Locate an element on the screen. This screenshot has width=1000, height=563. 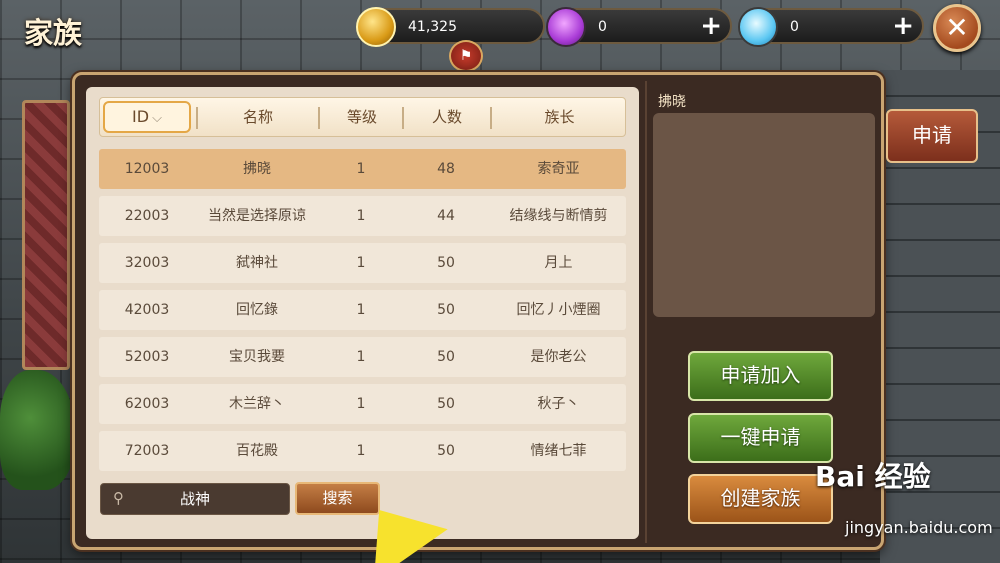
cell-leader: 情绪七菲 is located at coordinates (558, 451).